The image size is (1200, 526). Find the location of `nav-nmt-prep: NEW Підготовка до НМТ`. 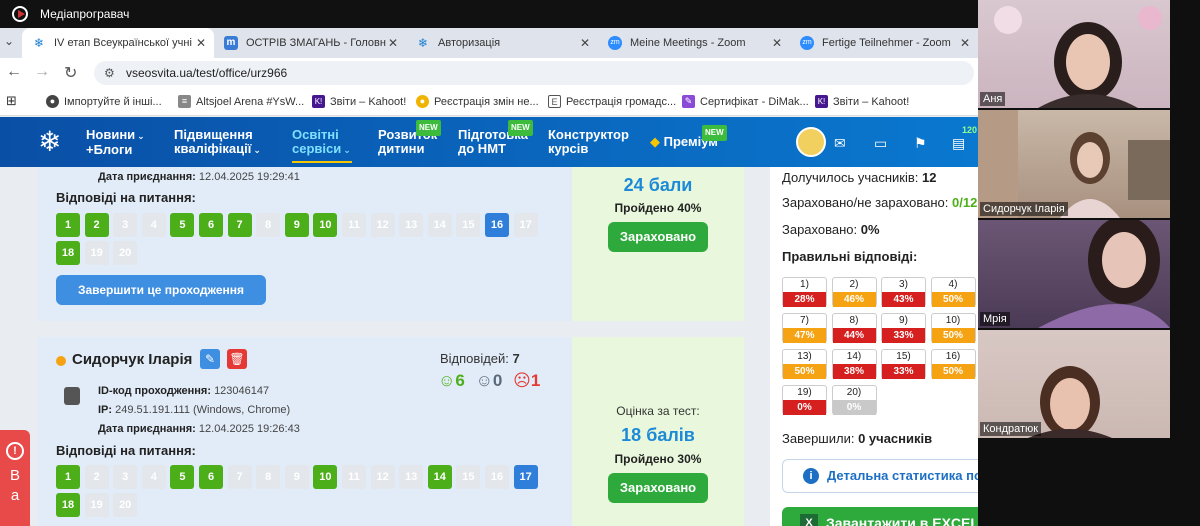

nav-nmt-prep: NEW Підготовка до НМТ is located at coordinates (495, 138).